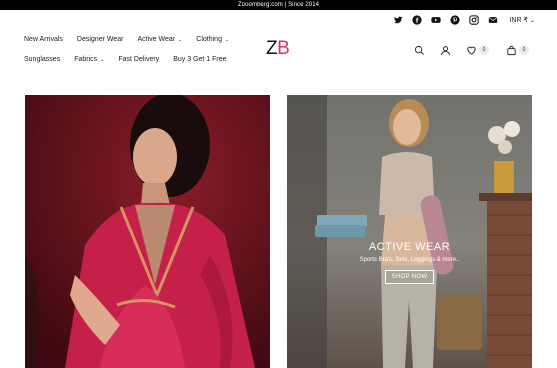  Describe the element at coordinates (43, 39) in the screenshot. I see `nav-new-arrivals: New Arrivals` at that location.